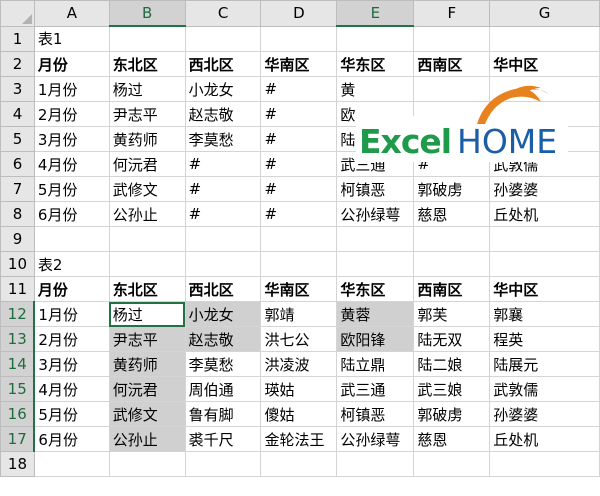 This screenshot has height=496, width=600. What do you see at coordinates (147, 439) in the screenshot?
I see `table2-cell-selected: 公孙止` at bounding box center [147, 439].